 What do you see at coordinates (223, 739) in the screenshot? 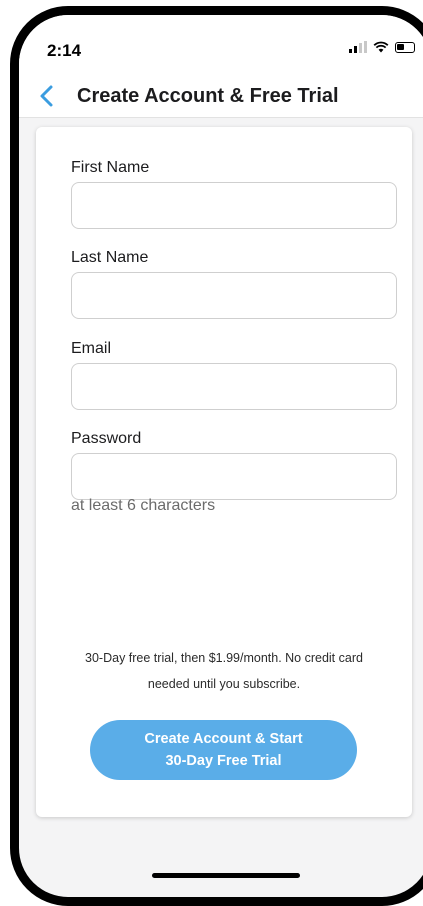
I see `cta-label-line-1: Create Account & Start` at bounding box center [223, 739].